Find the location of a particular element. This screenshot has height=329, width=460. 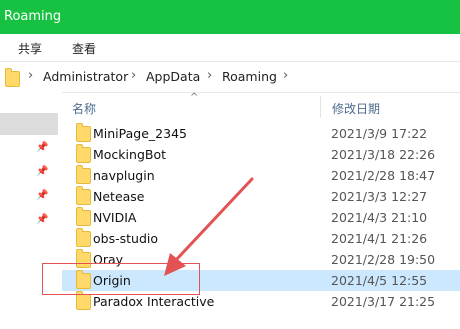

annotation-arrow-icon is located at coordinates (209, 226).